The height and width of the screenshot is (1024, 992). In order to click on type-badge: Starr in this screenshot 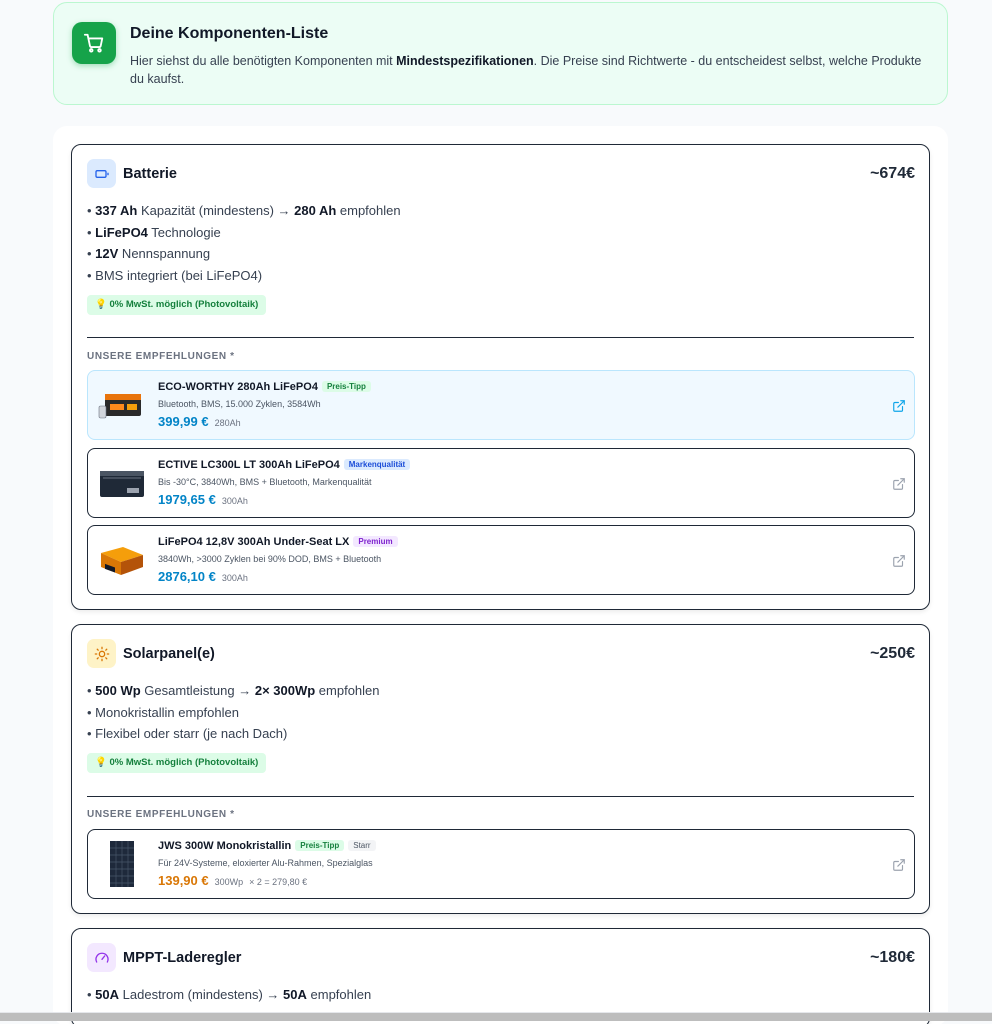, I will do `click(362, 845)`.